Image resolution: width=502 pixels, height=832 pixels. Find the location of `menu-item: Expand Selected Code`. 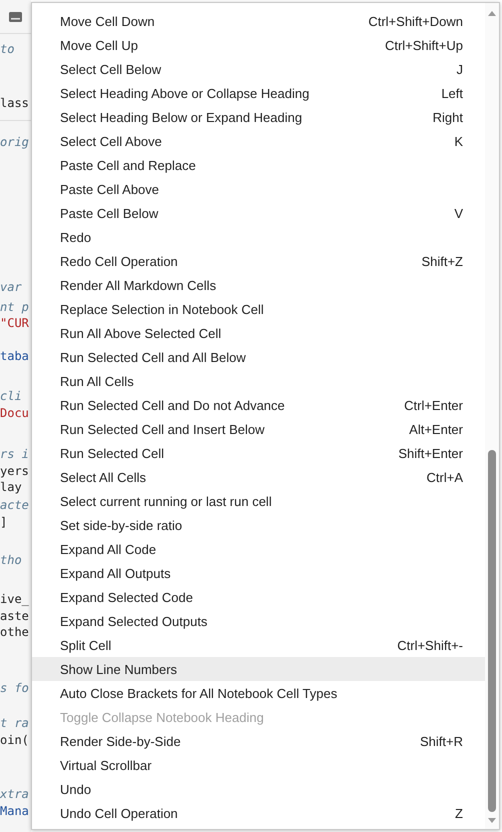

menu-item: Expand Selected Code is located at coordinates (258, 597).